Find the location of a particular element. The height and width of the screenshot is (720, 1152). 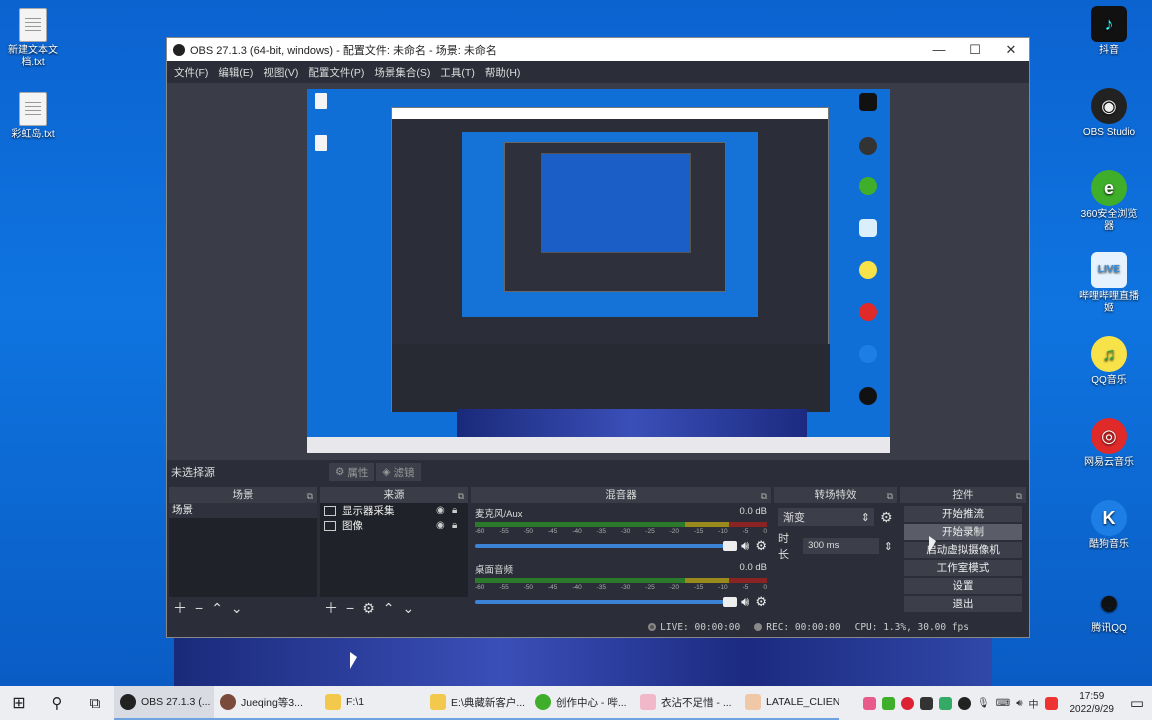

menu-tools: 工具(T) is located at coordinates (457, 72).